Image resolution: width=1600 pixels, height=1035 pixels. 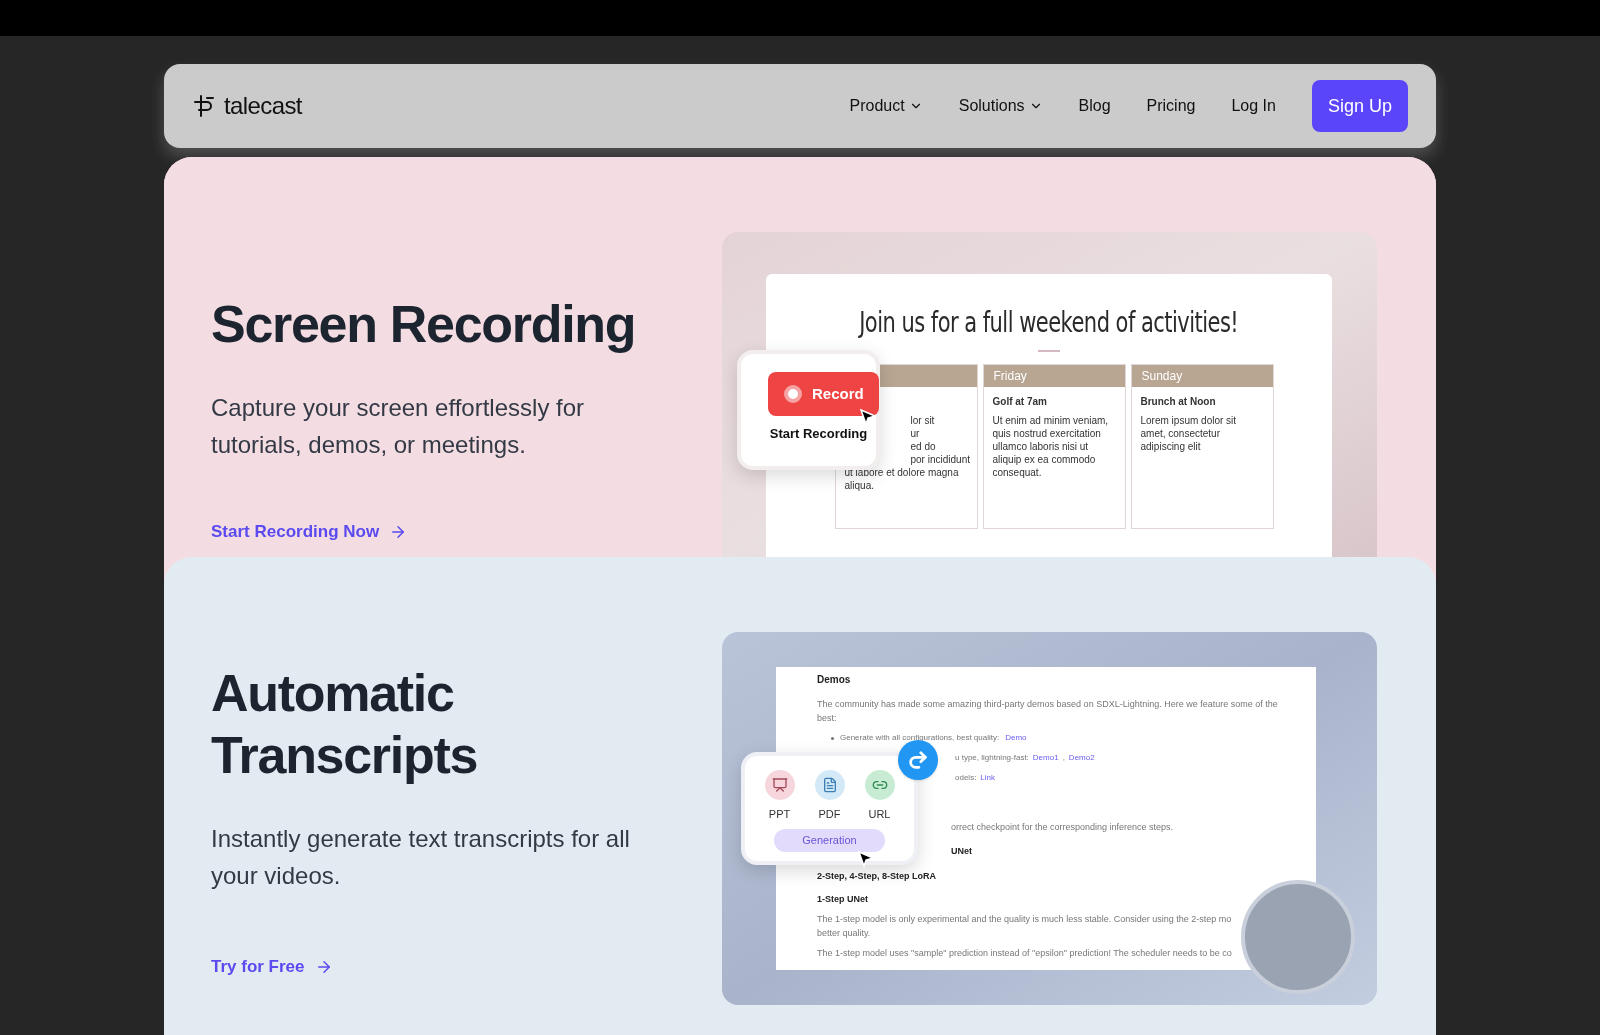 What do you see at coordinates (1178, 401) in the screenshot?
I see `event-title: Brunch at Noon` at bounding box center [1178, 401].